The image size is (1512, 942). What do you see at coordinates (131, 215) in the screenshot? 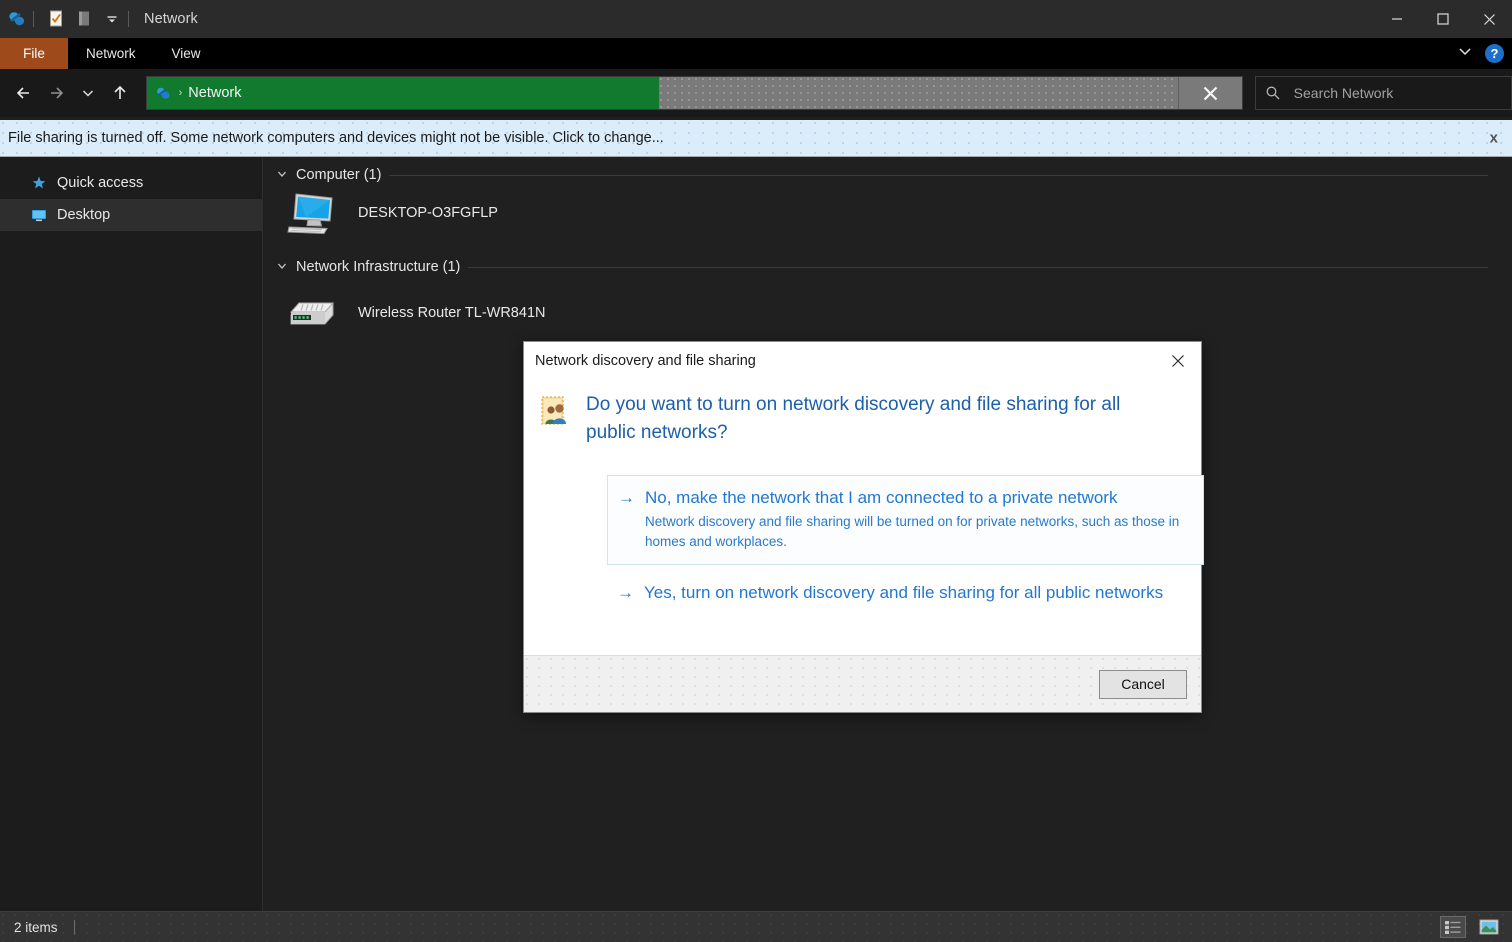
I see `sidebar-item-desktop: Desktop` at bounding box center [131, 215].